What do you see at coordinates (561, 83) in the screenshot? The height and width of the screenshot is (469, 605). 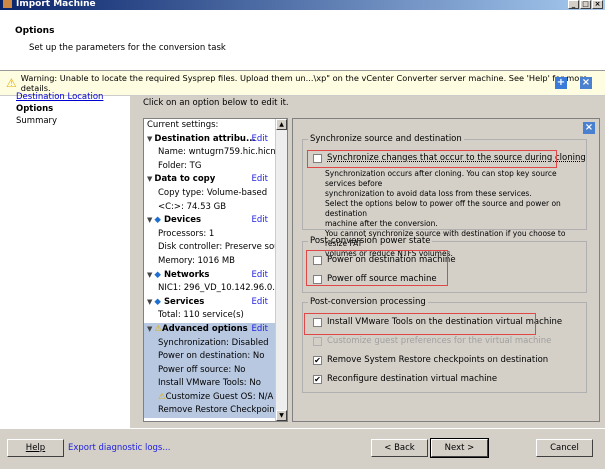 I see `expand-icon: +` at bounding box center [561, 83].